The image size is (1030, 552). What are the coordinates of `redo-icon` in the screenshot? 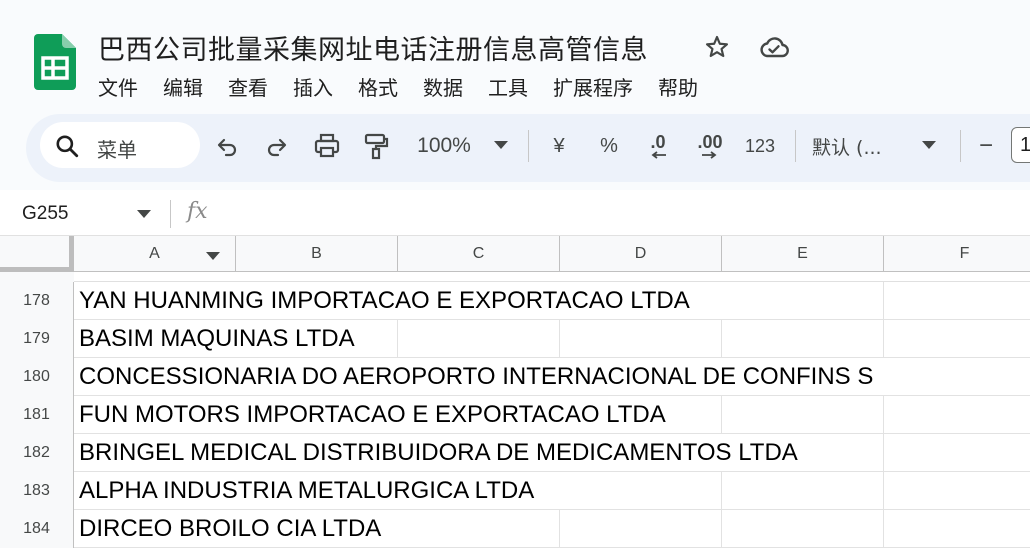 It's located at (277, 147).